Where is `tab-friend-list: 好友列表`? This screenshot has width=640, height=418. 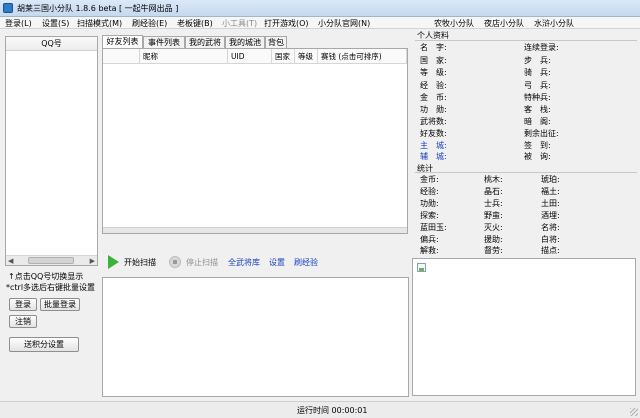 tab-friend-list: 好友列表 is located at coordinates (122, 41).